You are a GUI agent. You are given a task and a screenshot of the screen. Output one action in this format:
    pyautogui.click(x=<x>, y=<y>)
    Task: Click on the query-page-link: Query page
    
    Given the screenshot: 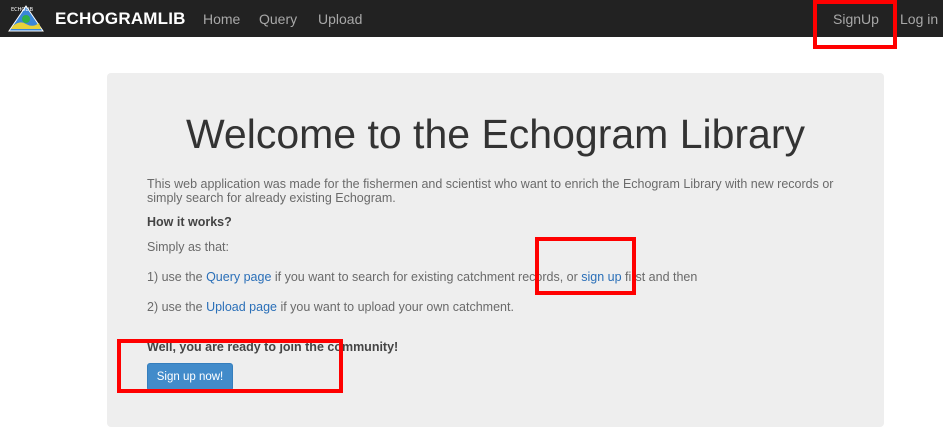 What is the action you would take?
    pyautogui.click(x=238, y=277)
    